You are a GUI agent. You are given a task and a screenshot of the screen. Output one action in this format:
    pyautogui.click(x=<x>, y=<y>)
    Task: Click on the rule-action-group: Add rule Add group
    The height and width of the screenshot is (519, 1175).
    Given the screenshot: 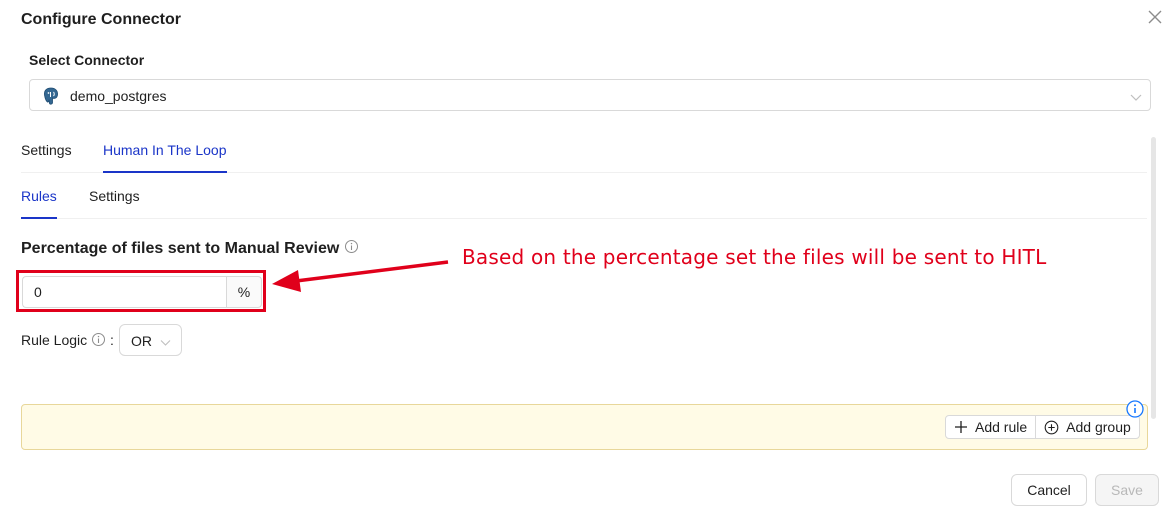 What is the action you would take?
    pyautogui.click(x=1042, y=427)
    